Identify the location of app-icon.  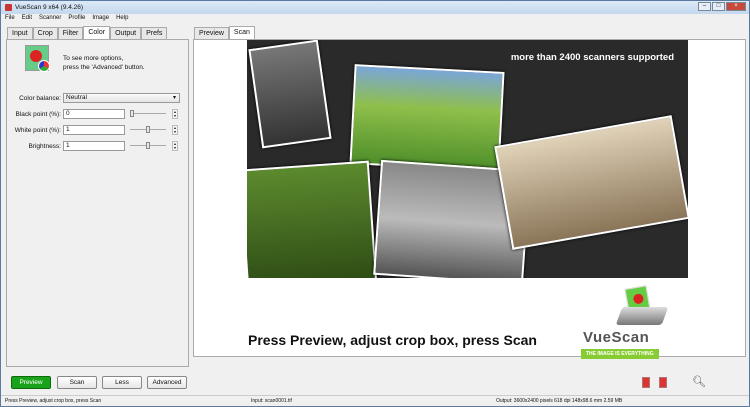
(8, 7).